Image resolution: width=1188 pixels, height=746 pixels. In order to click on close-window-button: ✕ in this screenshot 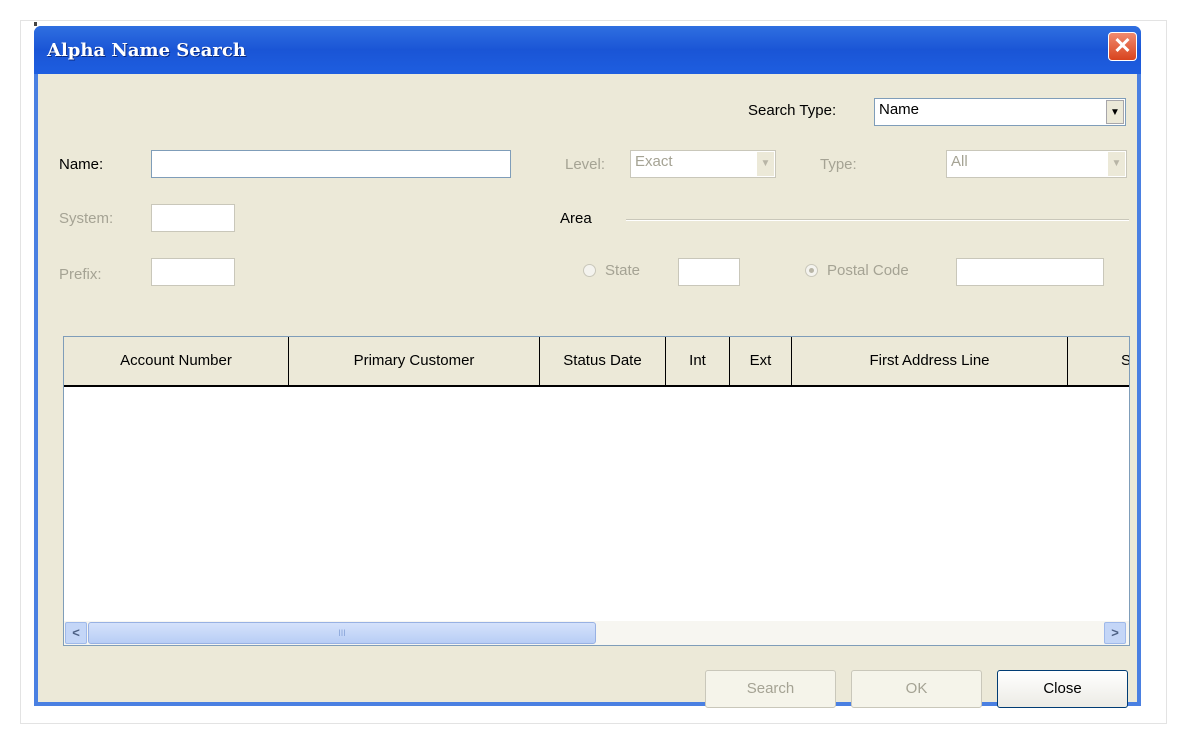, I will do `click(1122, 46)`.